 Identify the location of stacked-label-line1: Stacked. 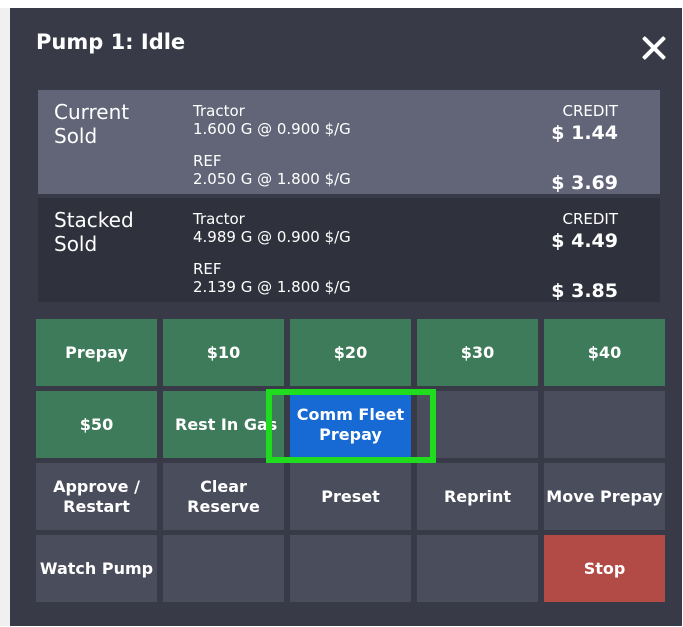
(94, 220).